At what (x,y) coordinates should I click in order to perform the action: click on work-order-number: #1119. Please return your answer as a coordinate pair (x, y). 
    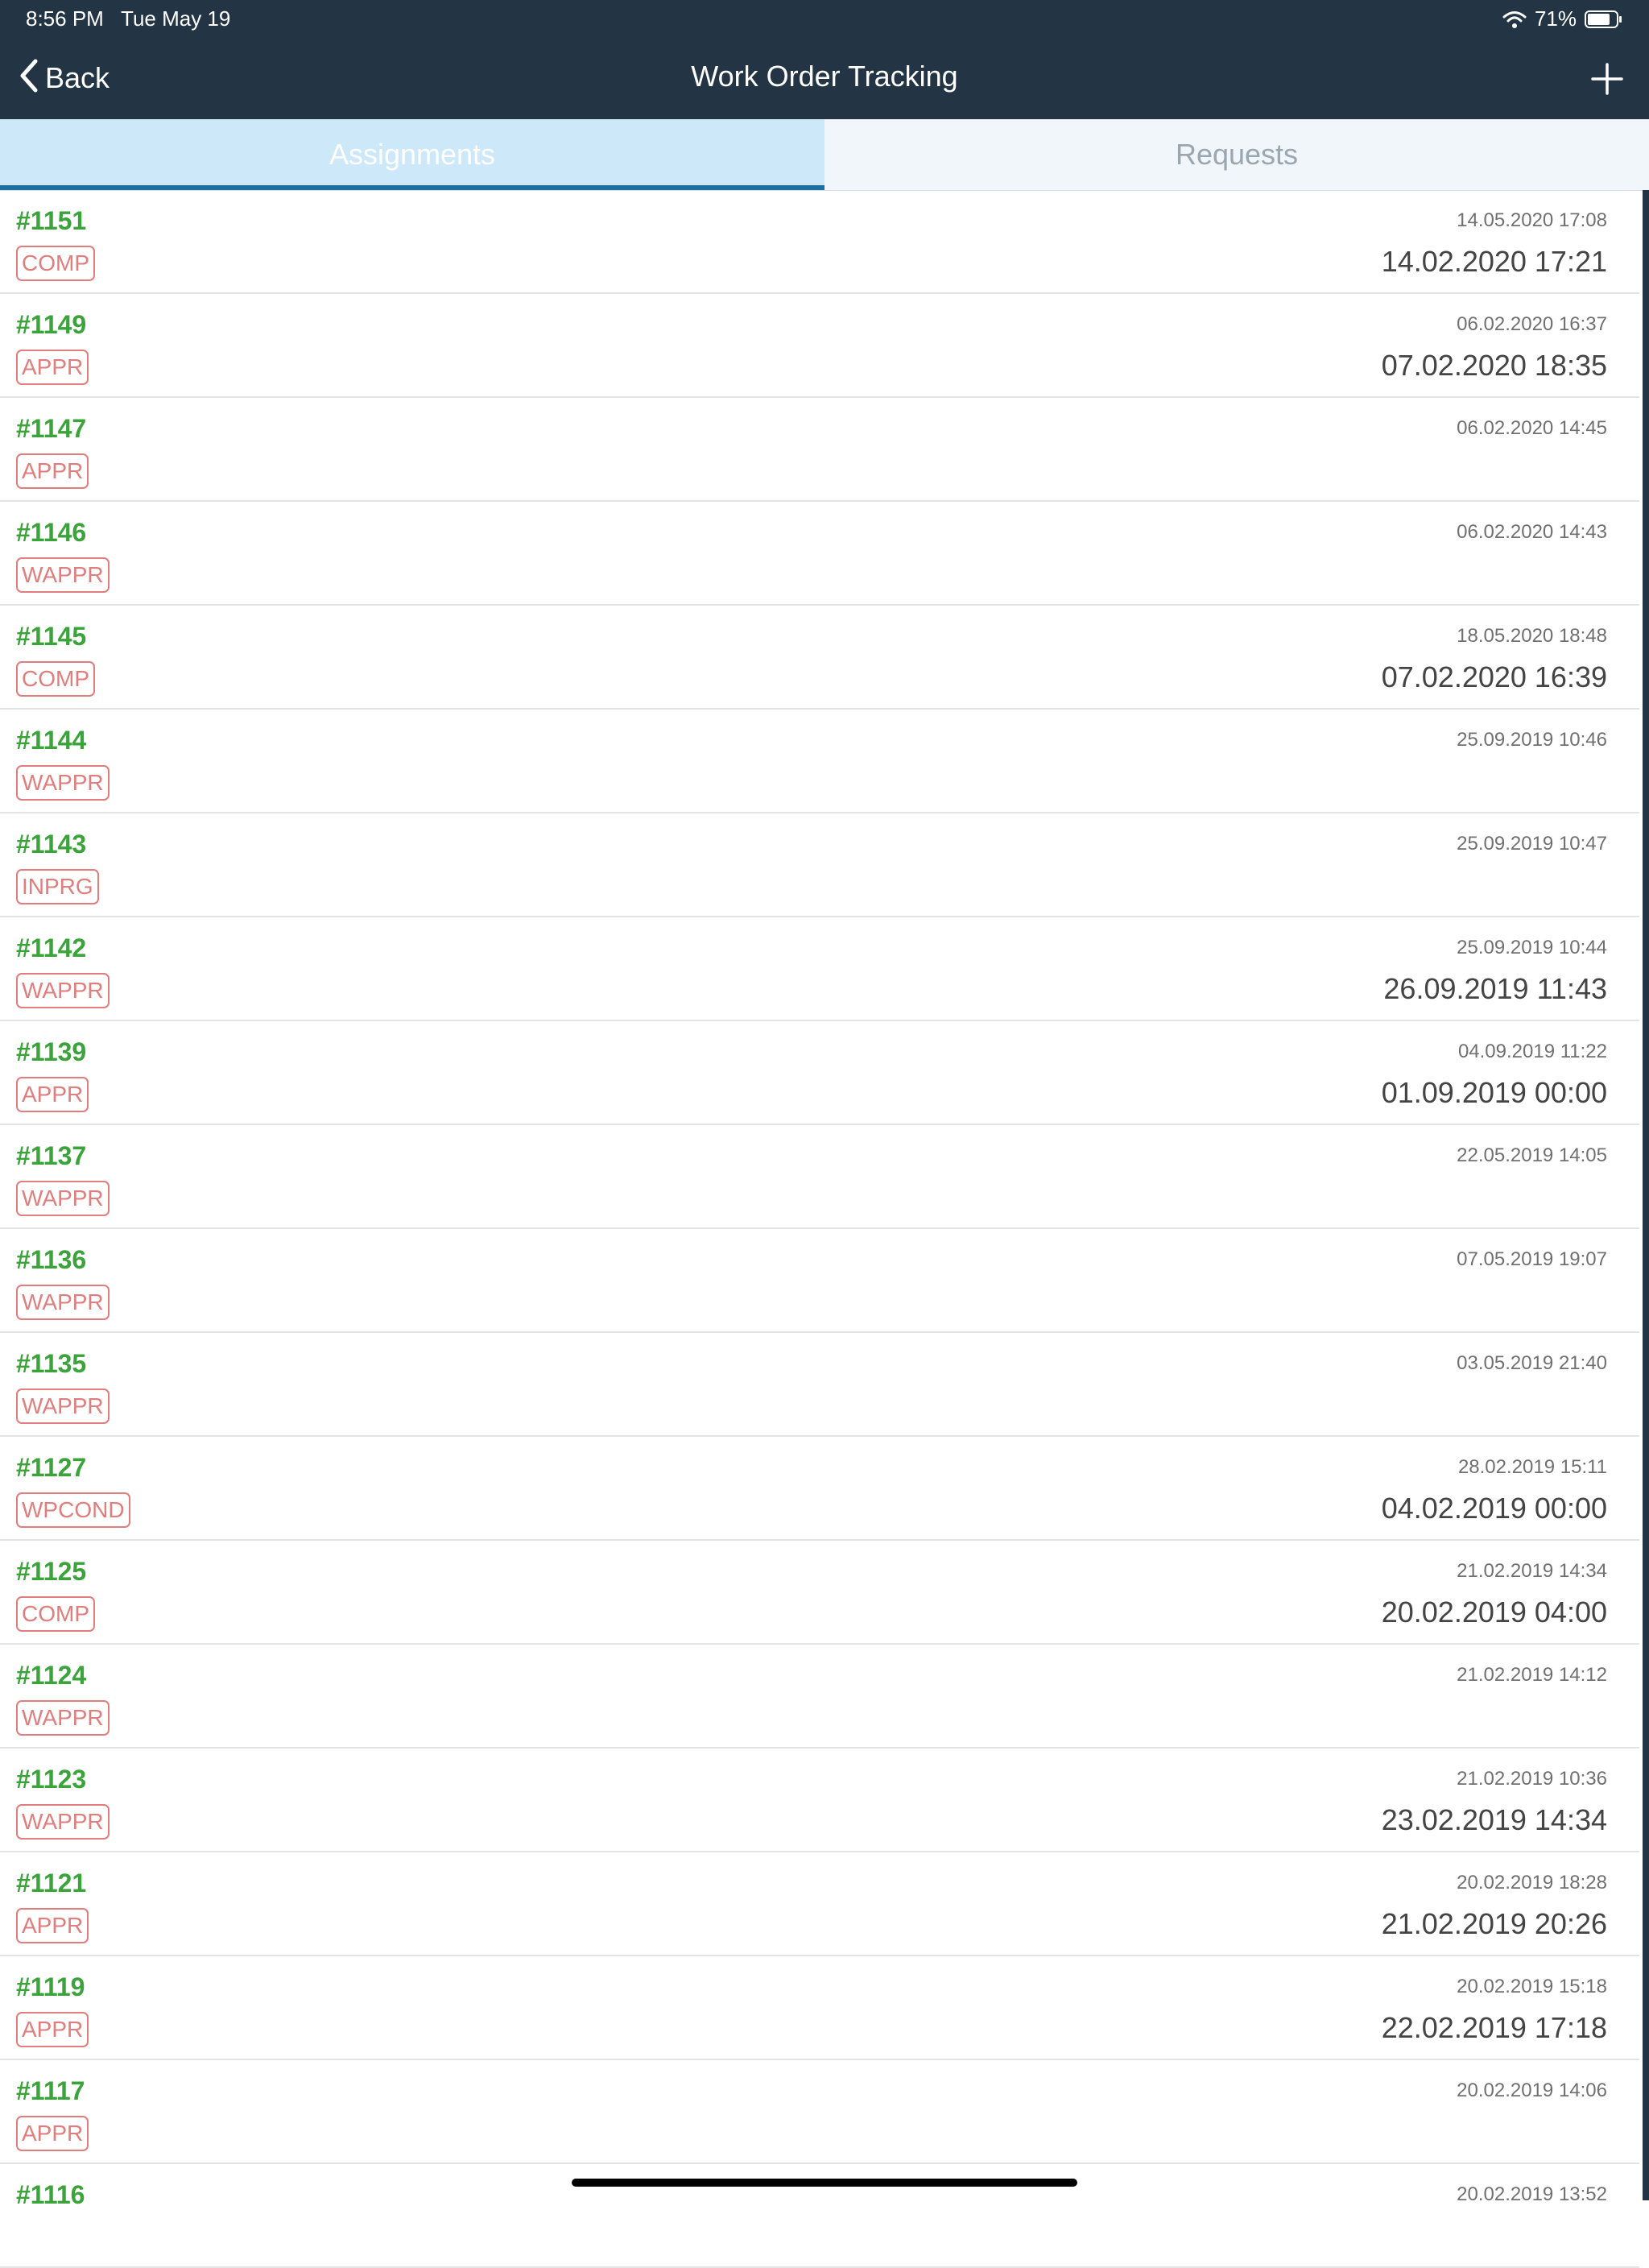
    Looking at the image, I should click on (51, 1986).